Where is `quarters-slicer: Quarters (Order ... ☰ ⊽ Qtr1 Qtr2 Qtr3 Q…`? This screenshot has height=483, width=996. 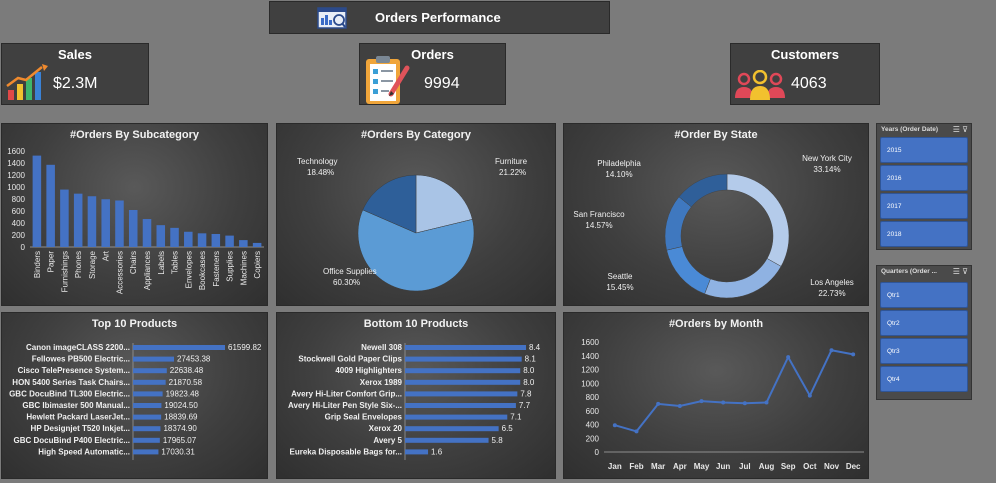 quarters-slicer: Quarters (Order ... ☰ ⊽ Qtr1 Qtr2 Qtr3 Q… is located at coordinates (924, 332).